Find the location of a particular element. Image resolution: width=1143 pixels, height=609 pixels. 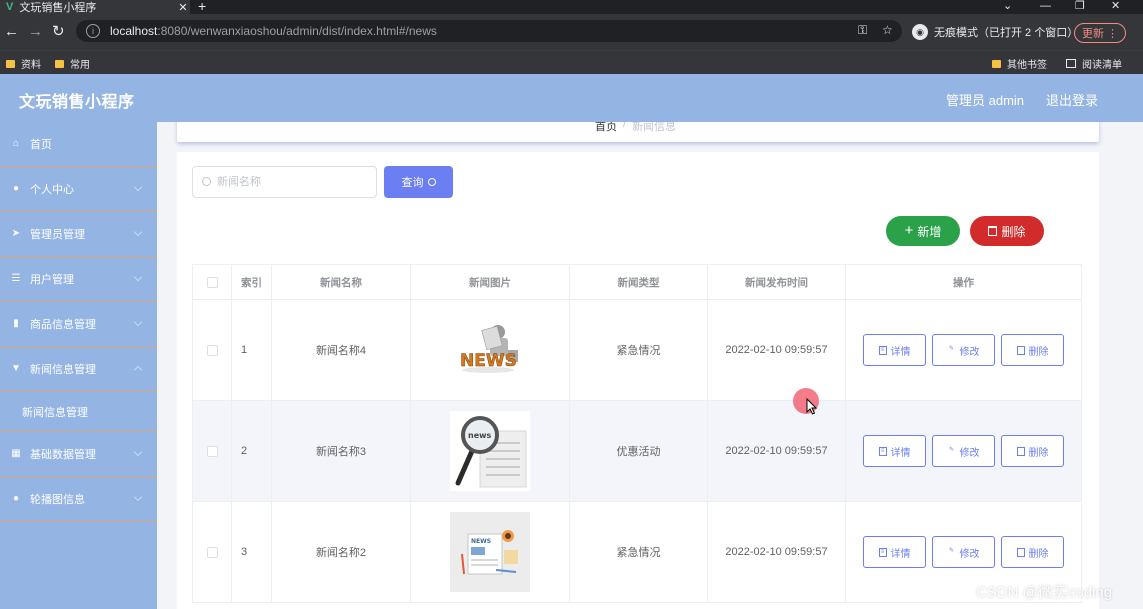

row-index: 2 is located at coordinates (252, 451).